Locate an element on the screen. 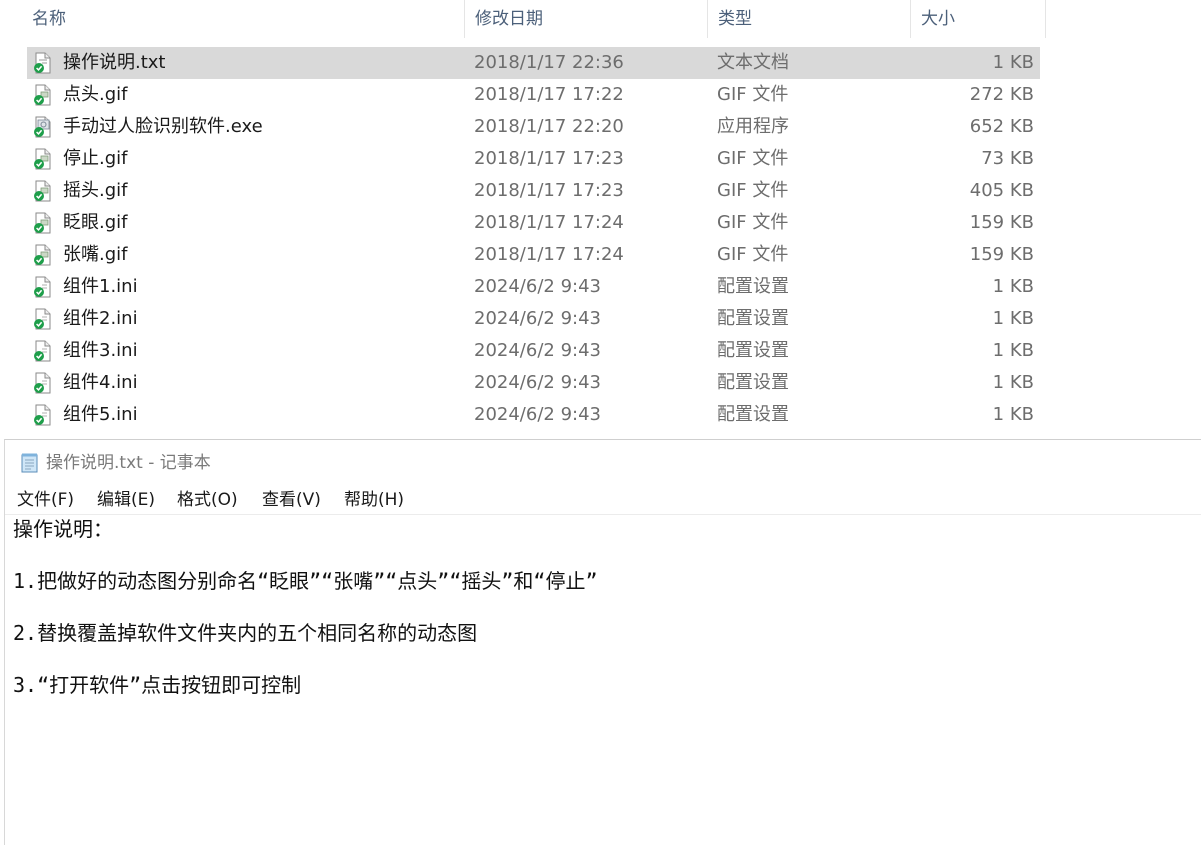  file-size: 405 KB is located at coordinates (1001, 190).